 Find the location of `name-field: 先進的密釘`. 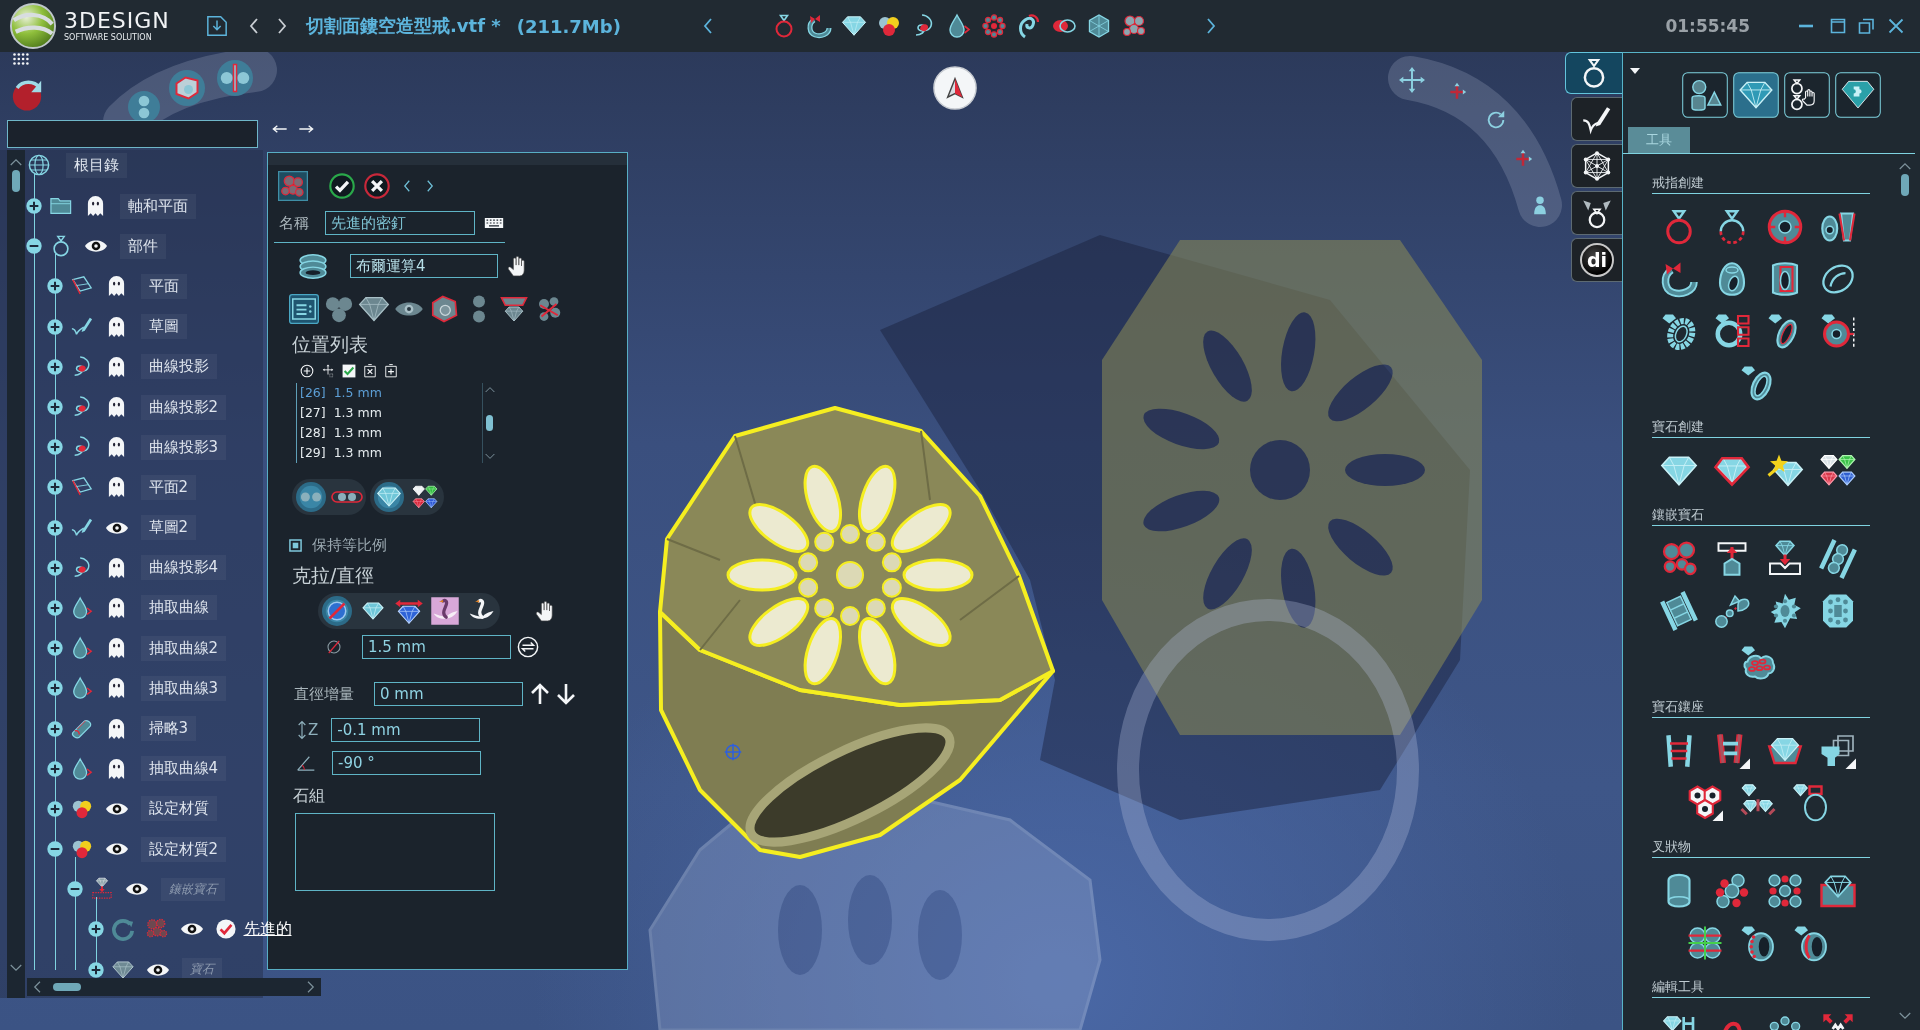

name-field: 先進的密釘 is located at coordinates (400, 223).